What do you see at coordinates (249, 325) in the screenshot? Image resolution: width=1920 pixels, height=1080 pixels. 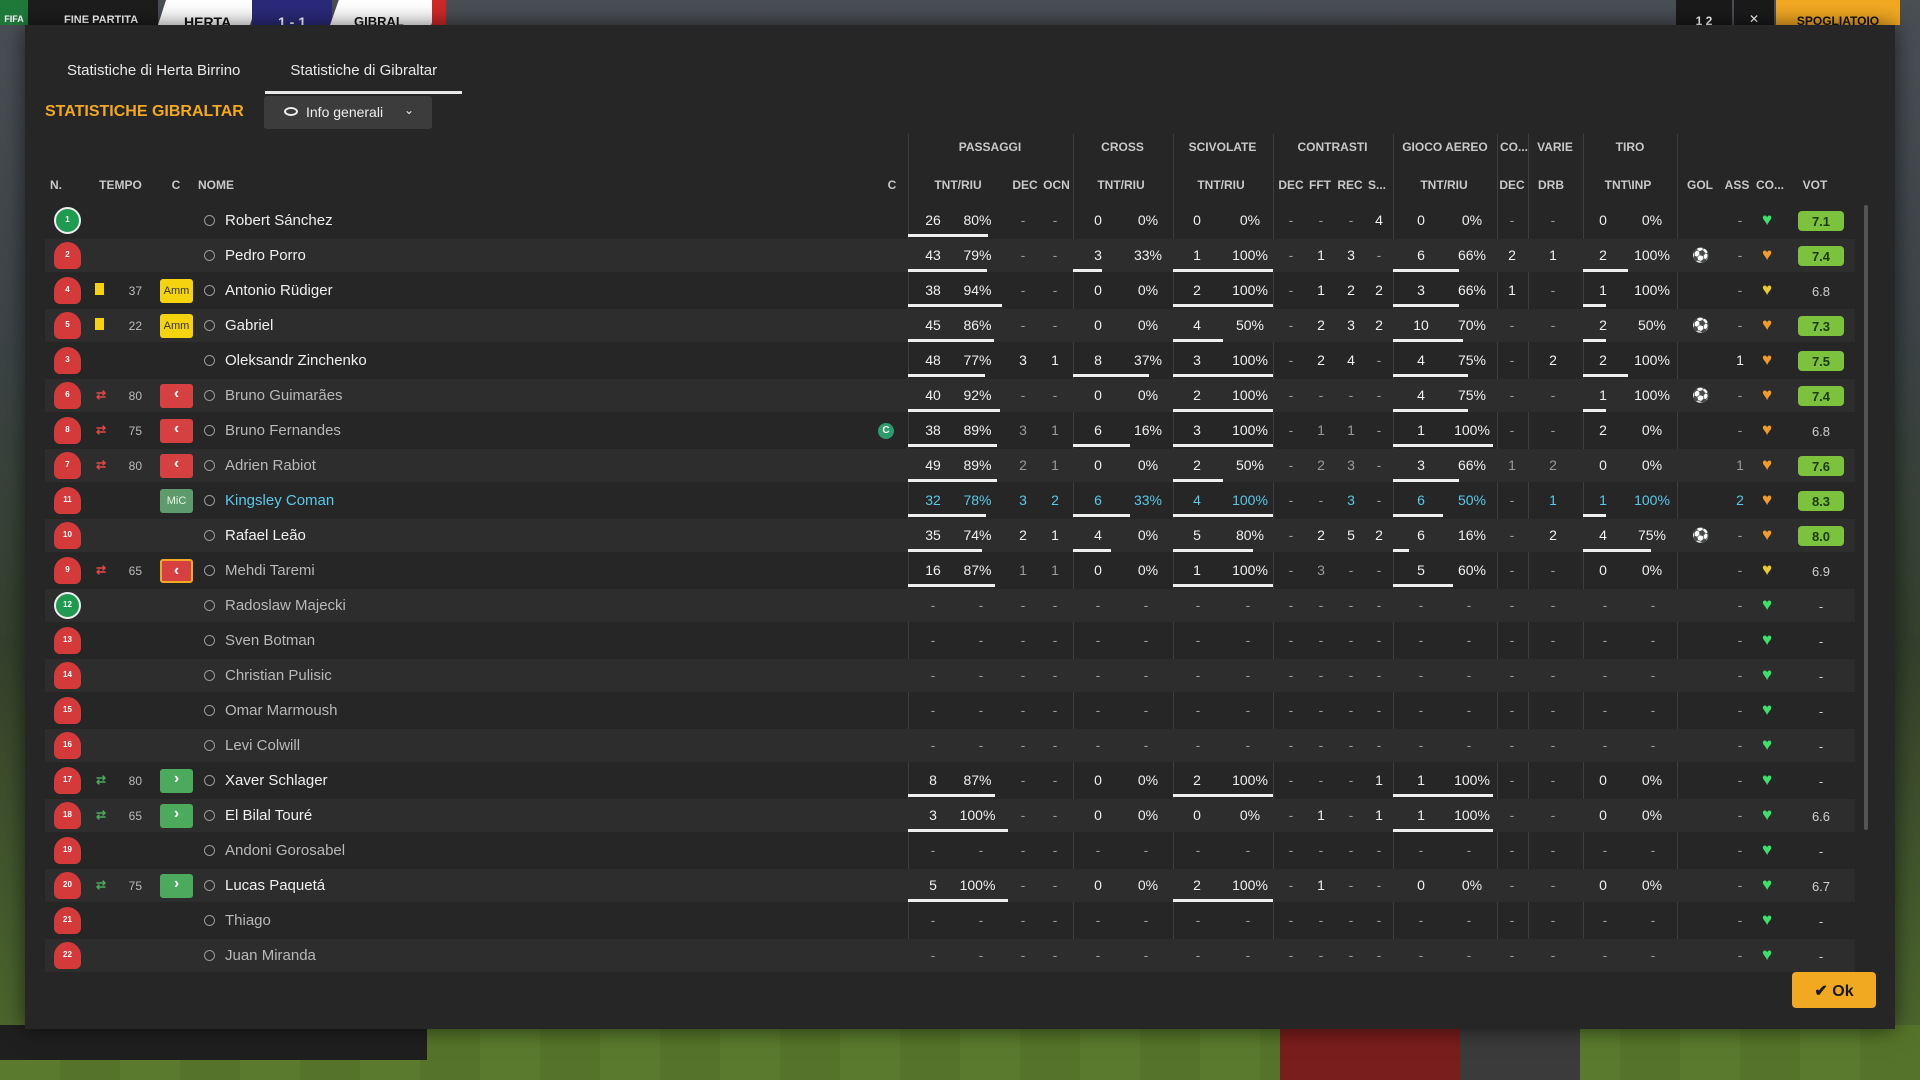 I see `player-name: Gabriel` at bounding box center [249, 325].